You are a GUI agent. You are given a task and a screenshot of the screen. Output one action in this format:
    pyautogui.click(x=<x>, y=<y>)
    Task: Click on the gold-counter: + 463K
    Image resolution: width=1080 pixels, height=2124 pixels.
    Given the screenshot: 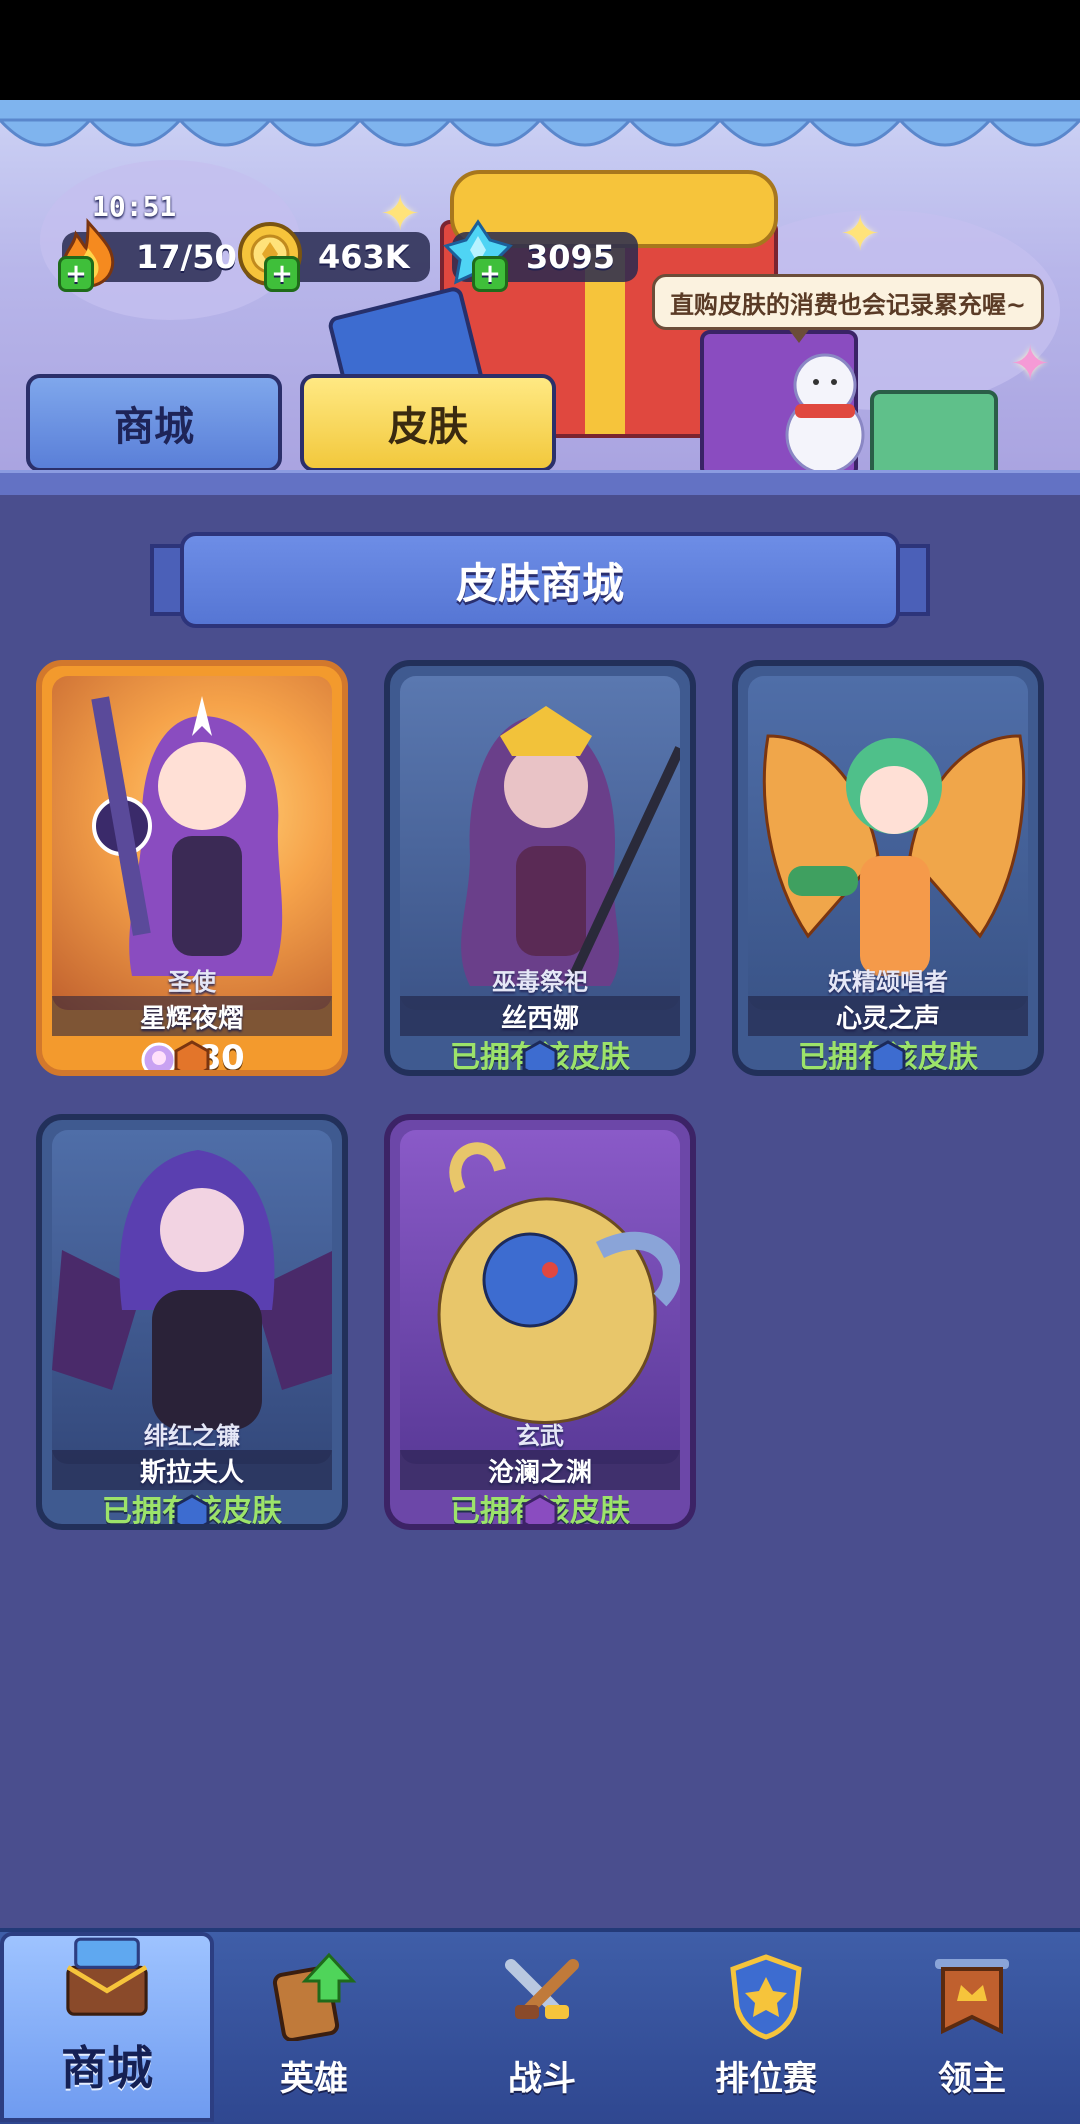 What is the action you would take?
    pyautogui.click(x=334, y=257)
    